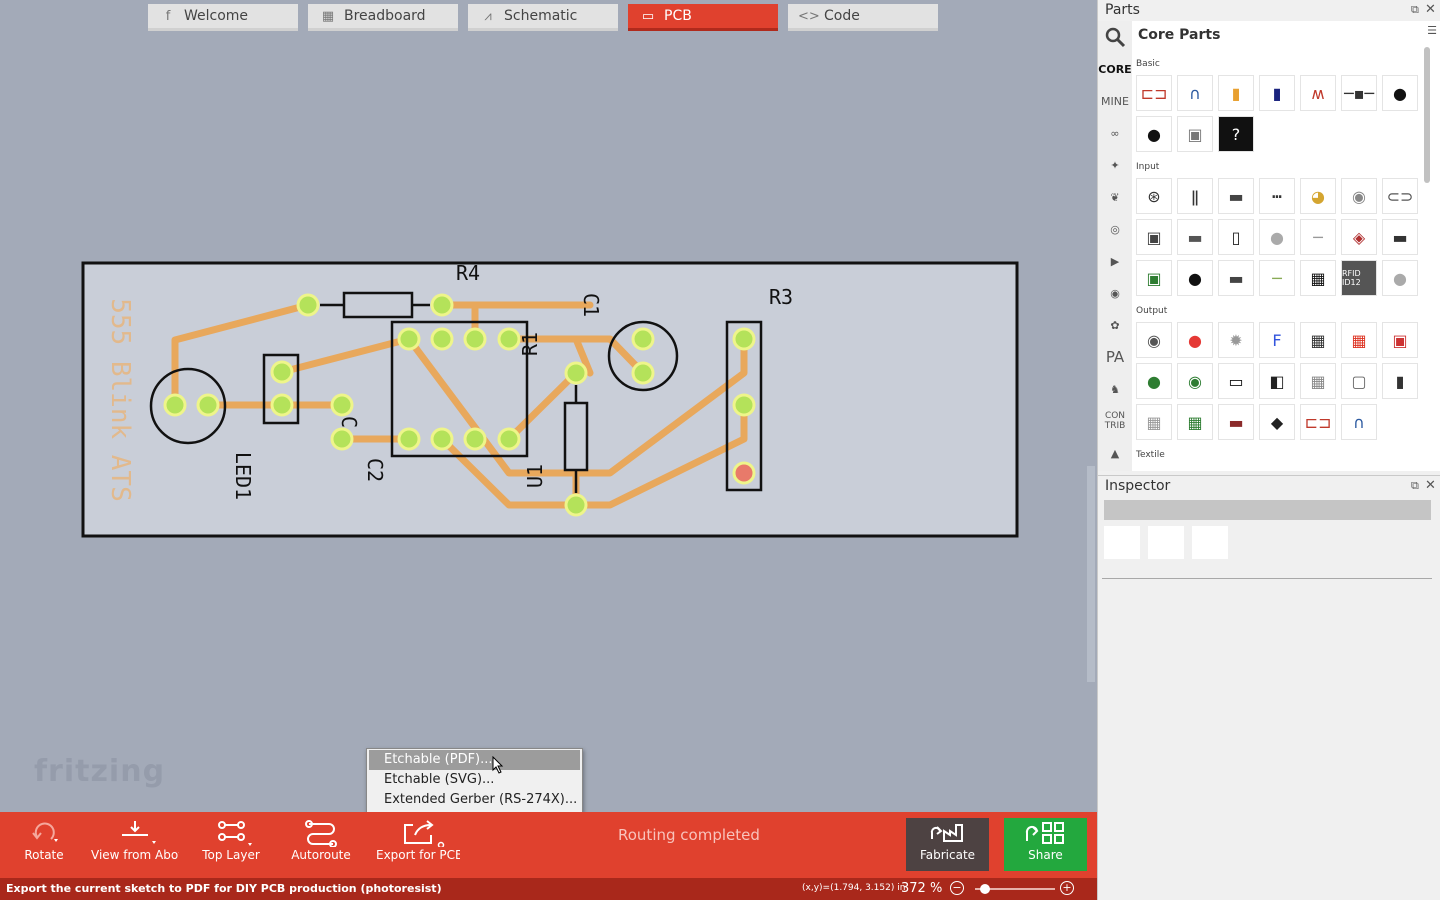  I want to click on part-tile: ▮, so click(1277, 93).